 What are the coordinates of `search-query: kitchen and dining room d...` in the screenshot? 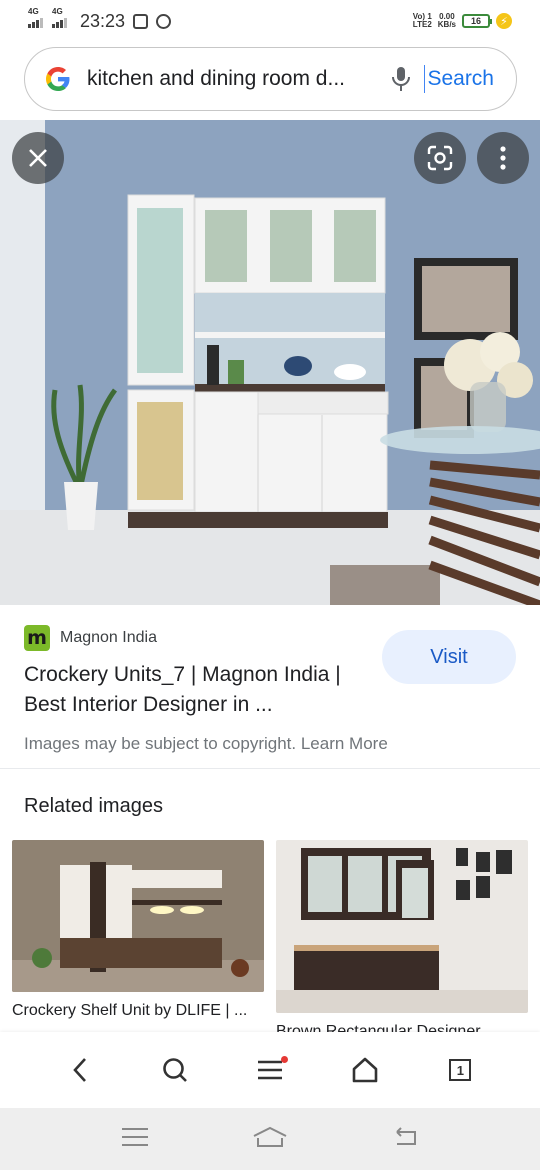 It's located at (231, 79).